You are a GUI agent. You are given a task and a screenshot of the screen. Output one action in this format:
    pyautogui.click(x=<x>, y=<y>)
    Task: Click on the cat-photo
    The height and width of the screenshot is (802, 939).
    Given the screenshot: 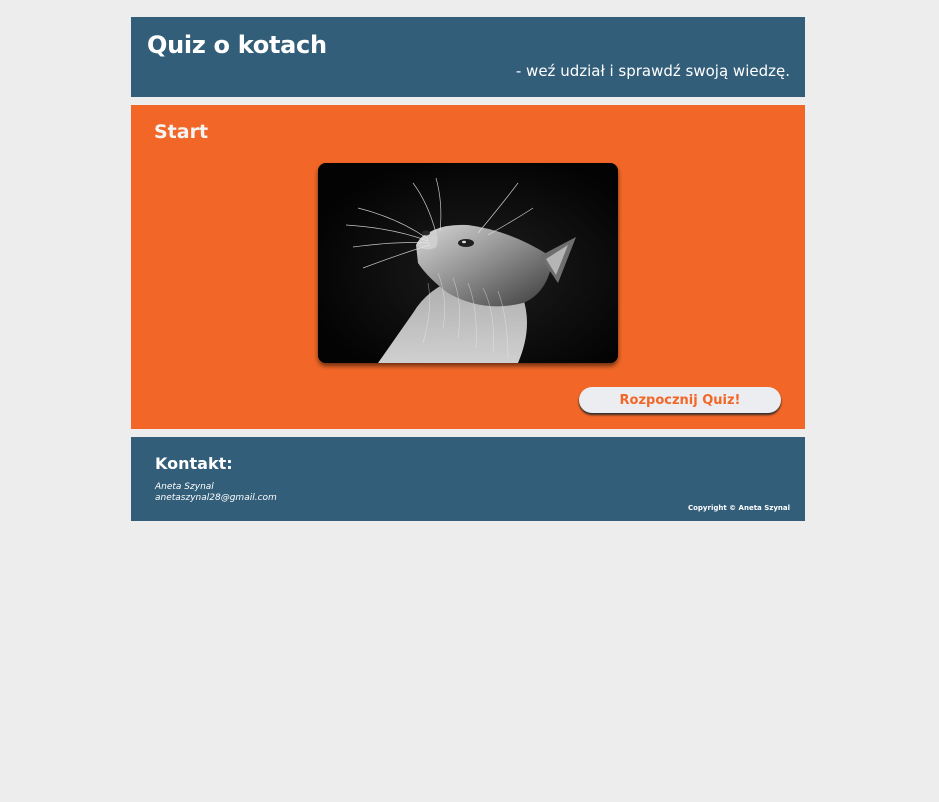 What is the action you would take?
    pyautogui.click(x=468, y=263)
    